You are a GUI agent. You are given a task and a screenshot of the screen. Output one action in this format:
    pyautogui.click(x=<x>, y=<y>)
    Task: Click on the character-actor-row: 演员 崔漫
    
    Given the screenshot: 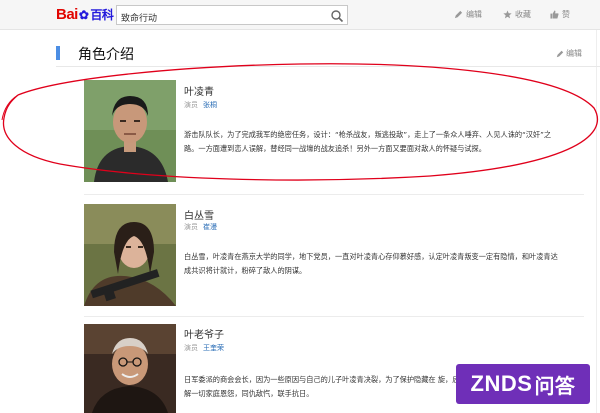 What is the action you would take?
    pyautogui.click(x=200, y=227)
    